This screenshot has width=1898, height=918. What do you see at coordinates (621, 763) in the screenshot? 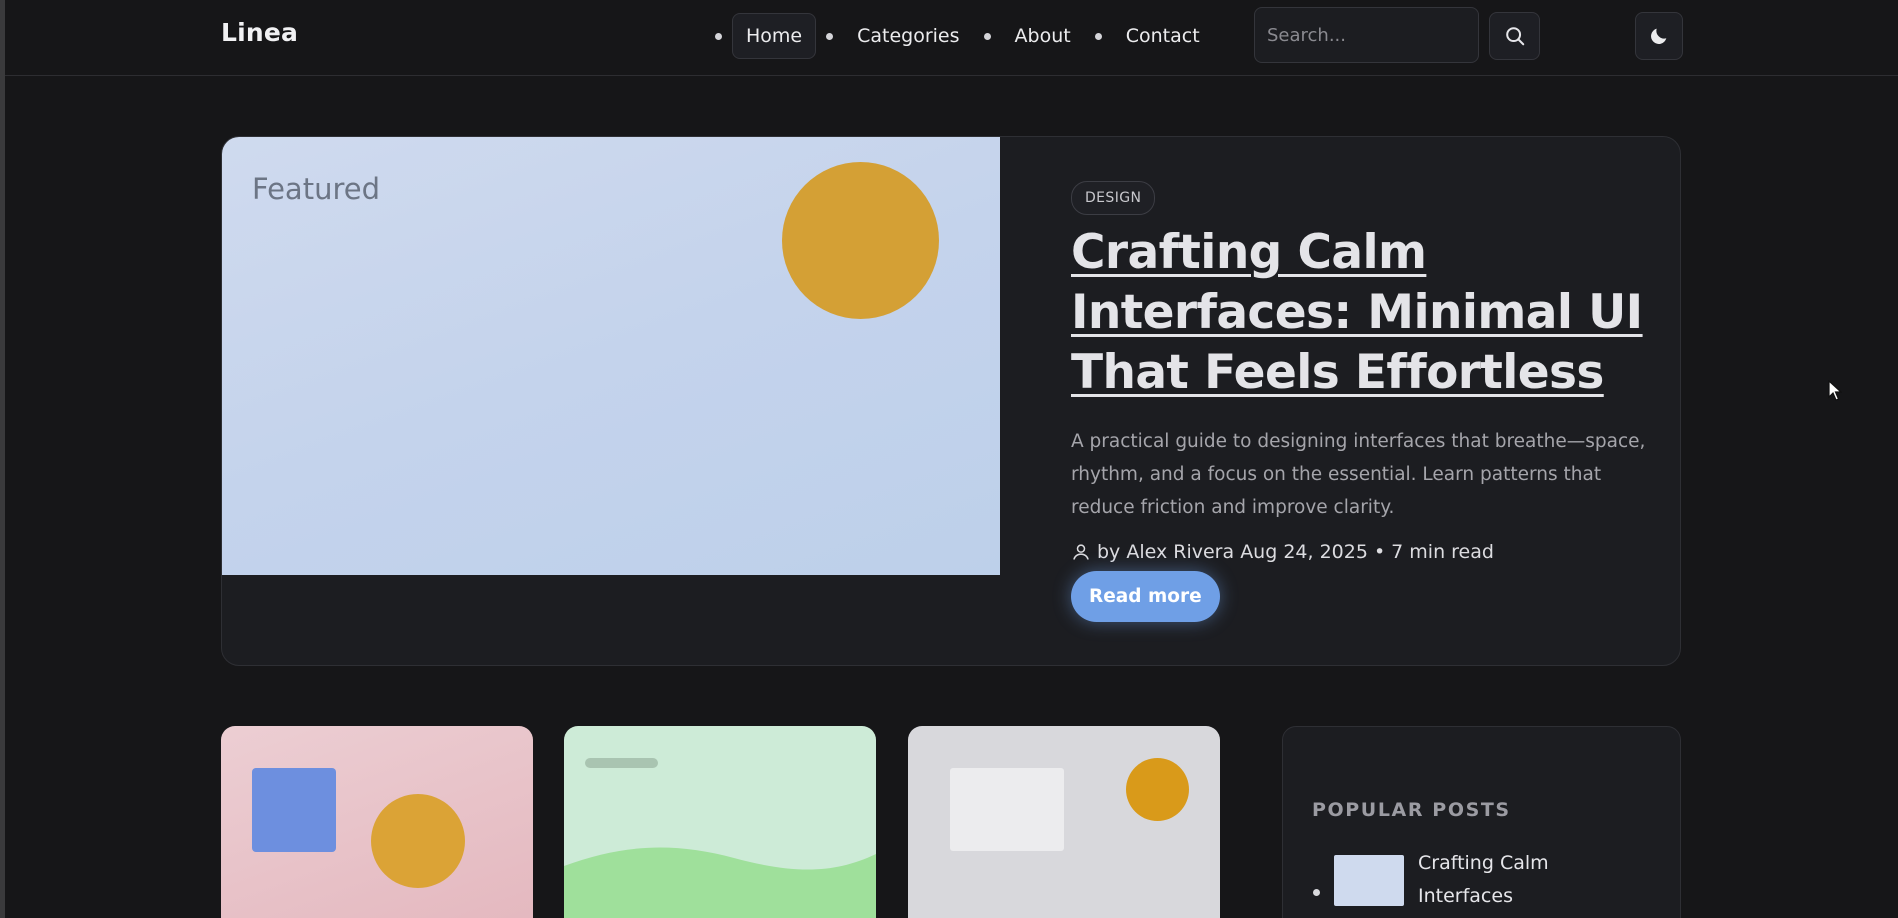
I see `bar-illustration` at bounding box center [621, 763].